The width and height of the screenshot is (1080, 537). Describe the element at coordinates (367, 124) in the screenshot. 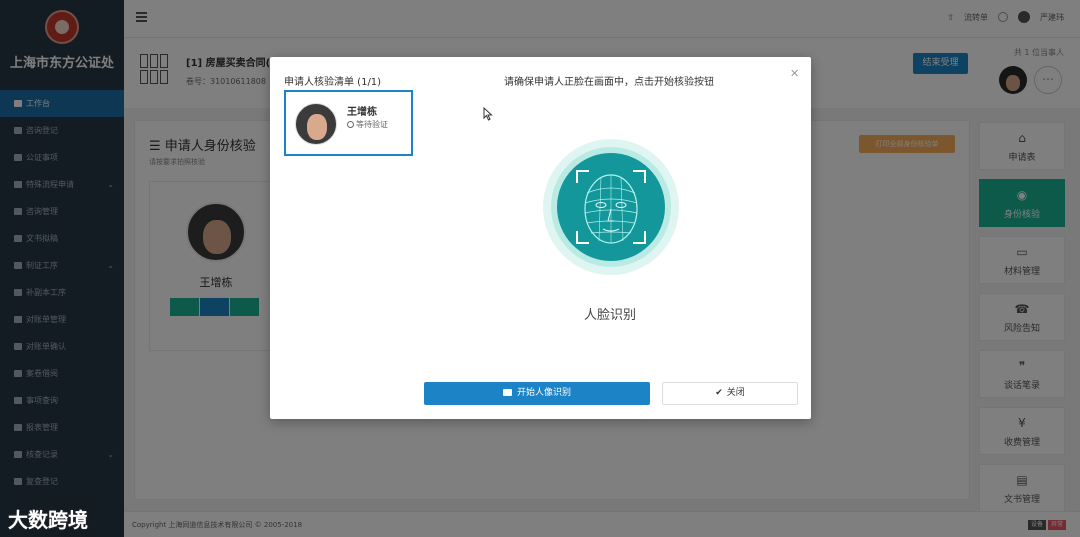

I see `applicant-status: 等待验证` at that location.